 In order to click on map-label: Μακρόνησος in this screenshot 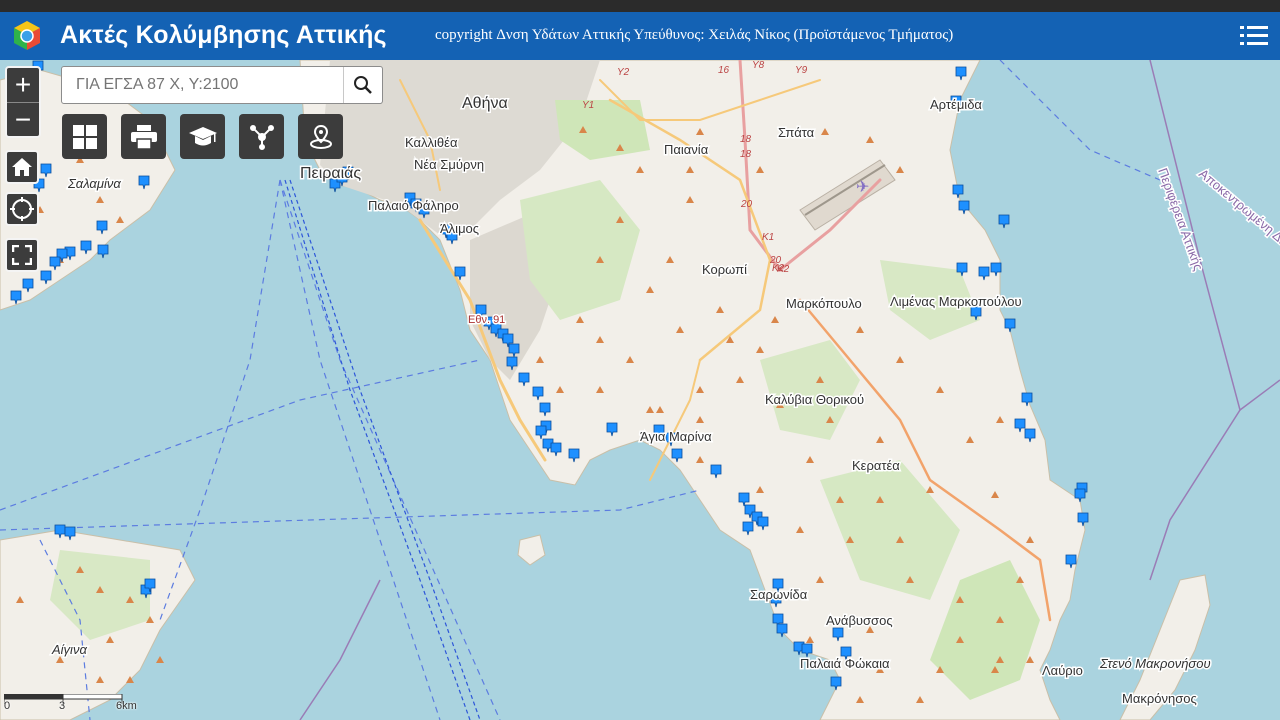, I will do `click(1159, 698)`.